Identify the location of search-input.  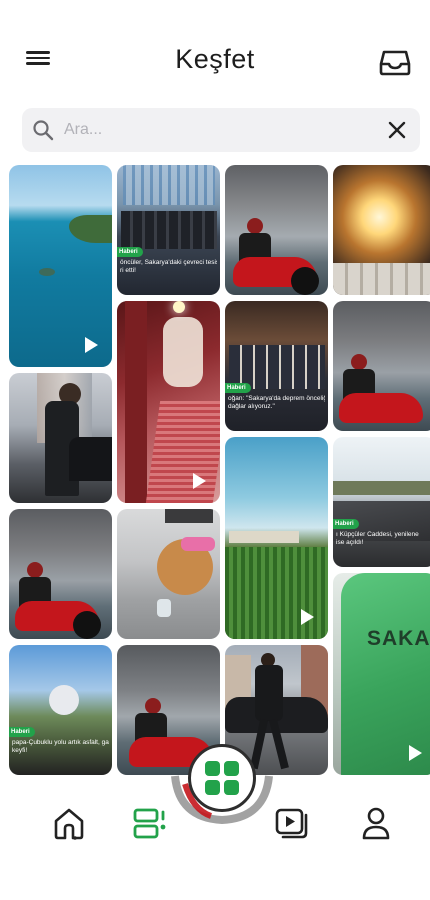
(214, 130).